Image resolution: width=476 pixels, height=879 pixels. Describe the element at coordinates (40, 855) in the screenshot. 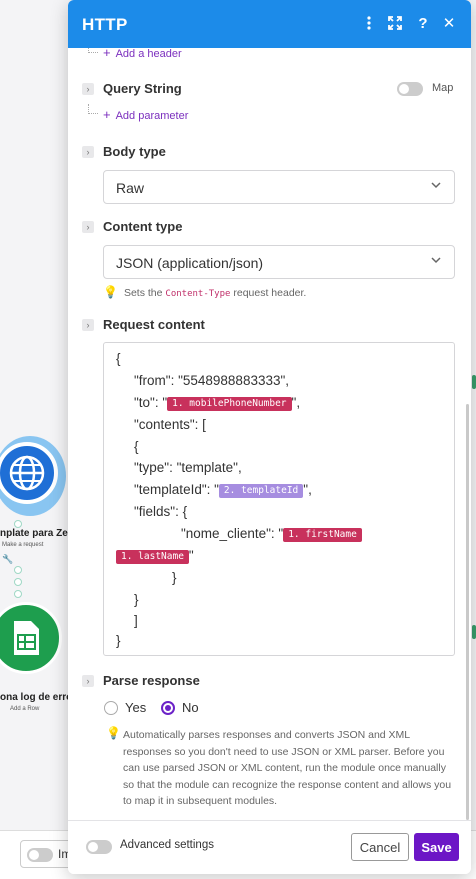

I see `toggle-switch` at that location.